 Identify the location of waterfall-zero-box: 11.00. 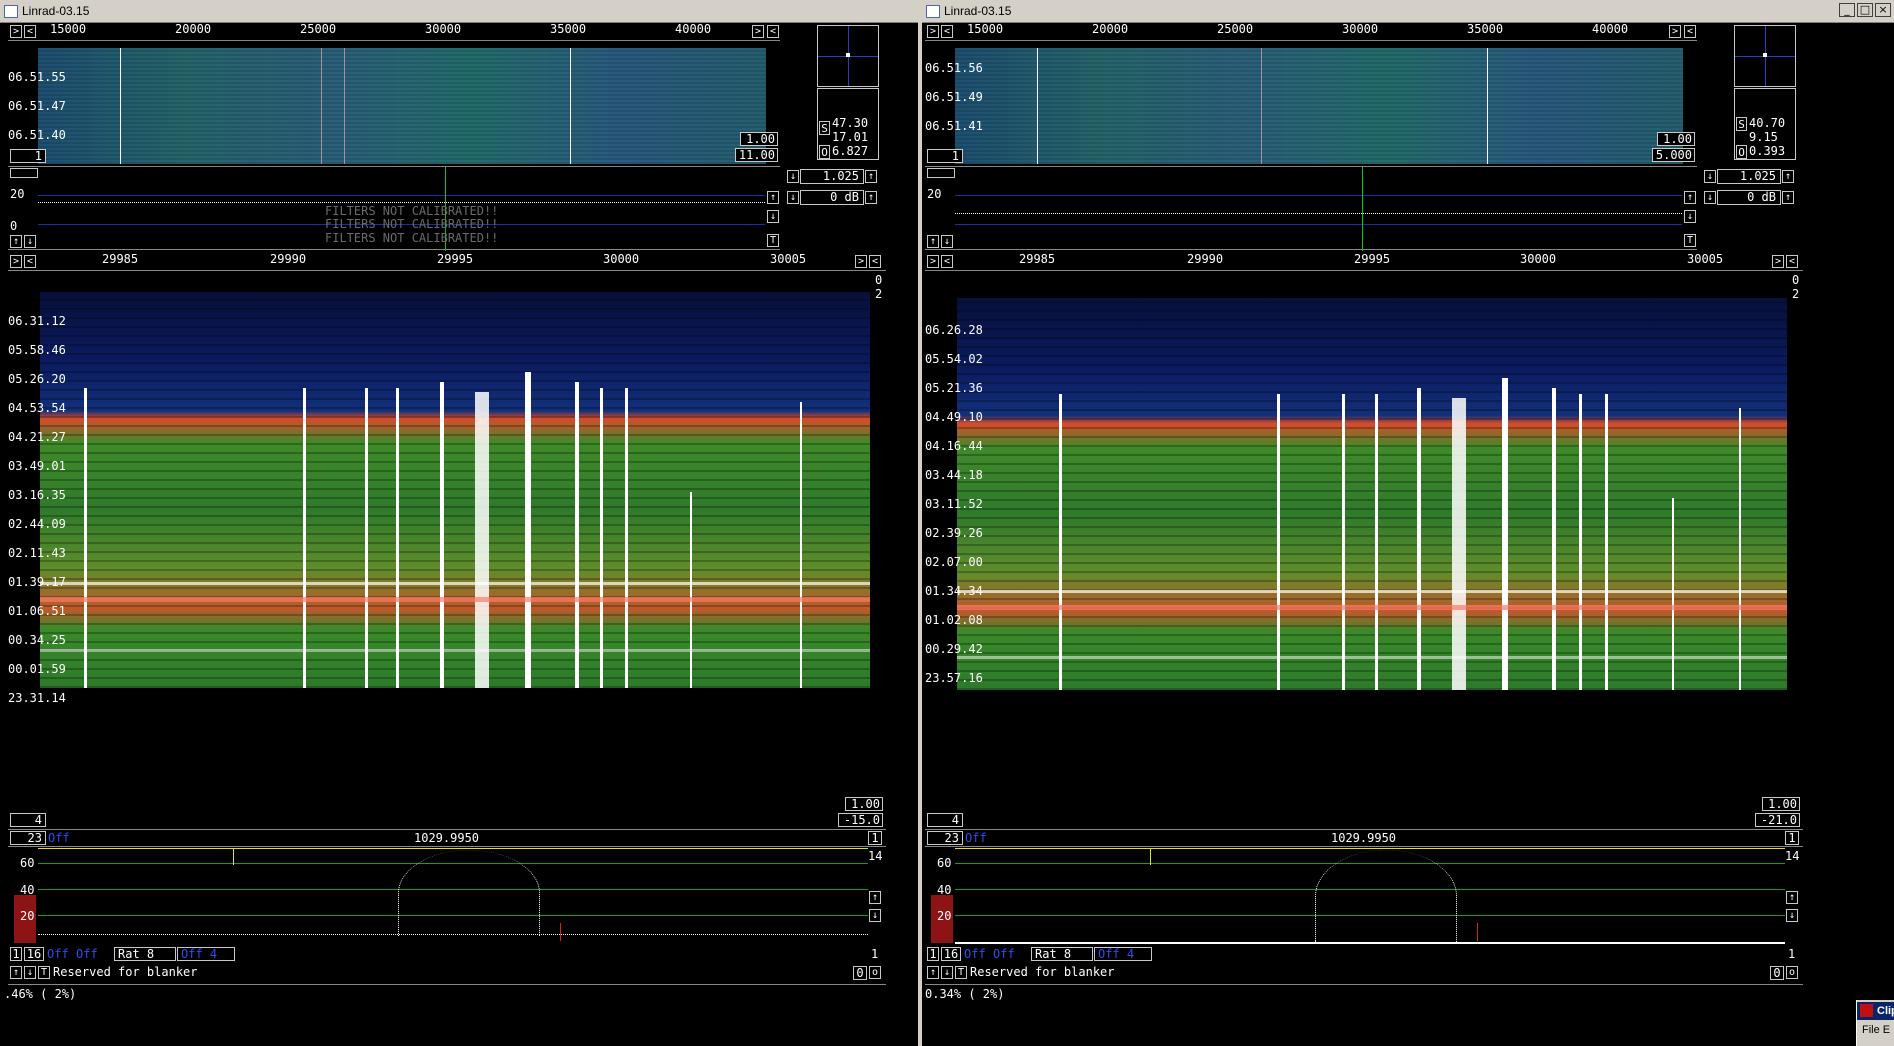
(756, 155).